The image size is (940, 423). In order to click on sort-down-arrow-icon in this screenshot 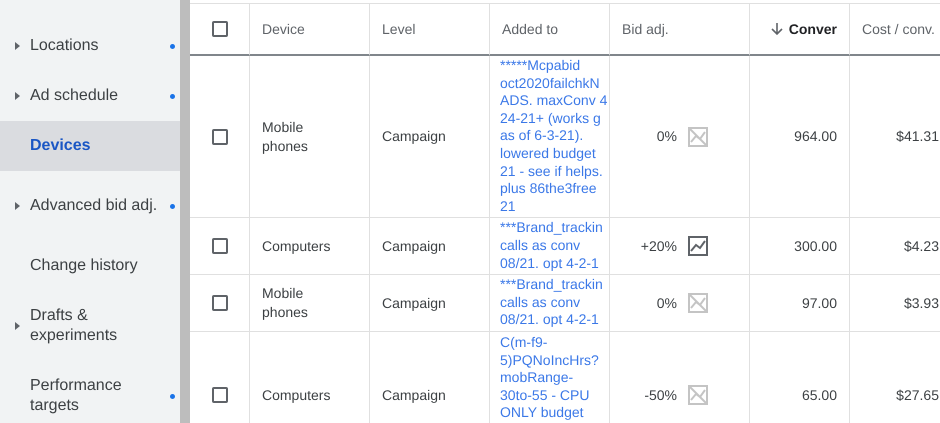, I will do `click(776, 29)`.